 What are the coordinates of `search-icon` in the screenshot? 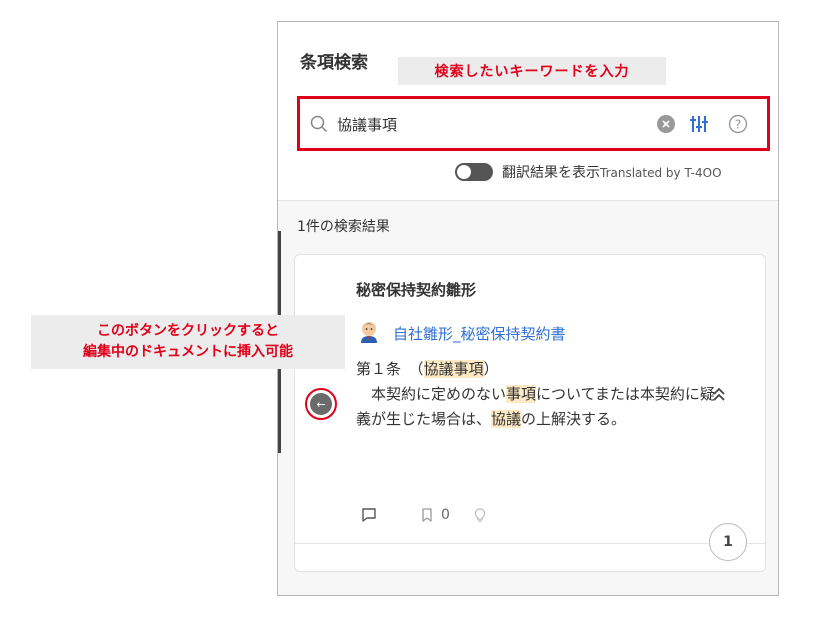 It's located at (319, 124).